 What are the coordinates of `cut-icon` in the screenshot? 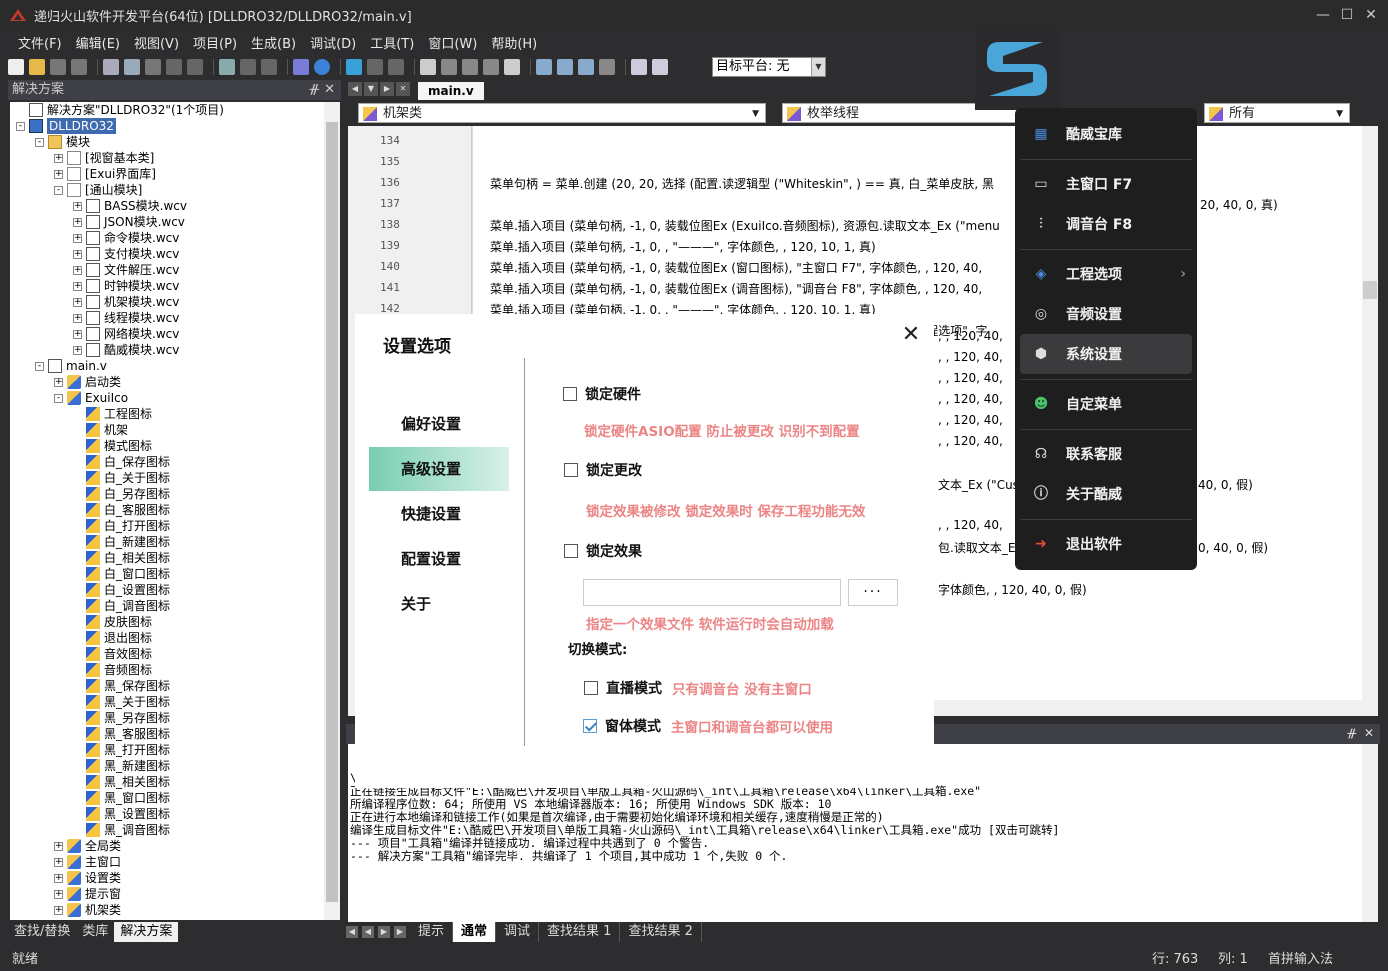 It's located at (111, 67).